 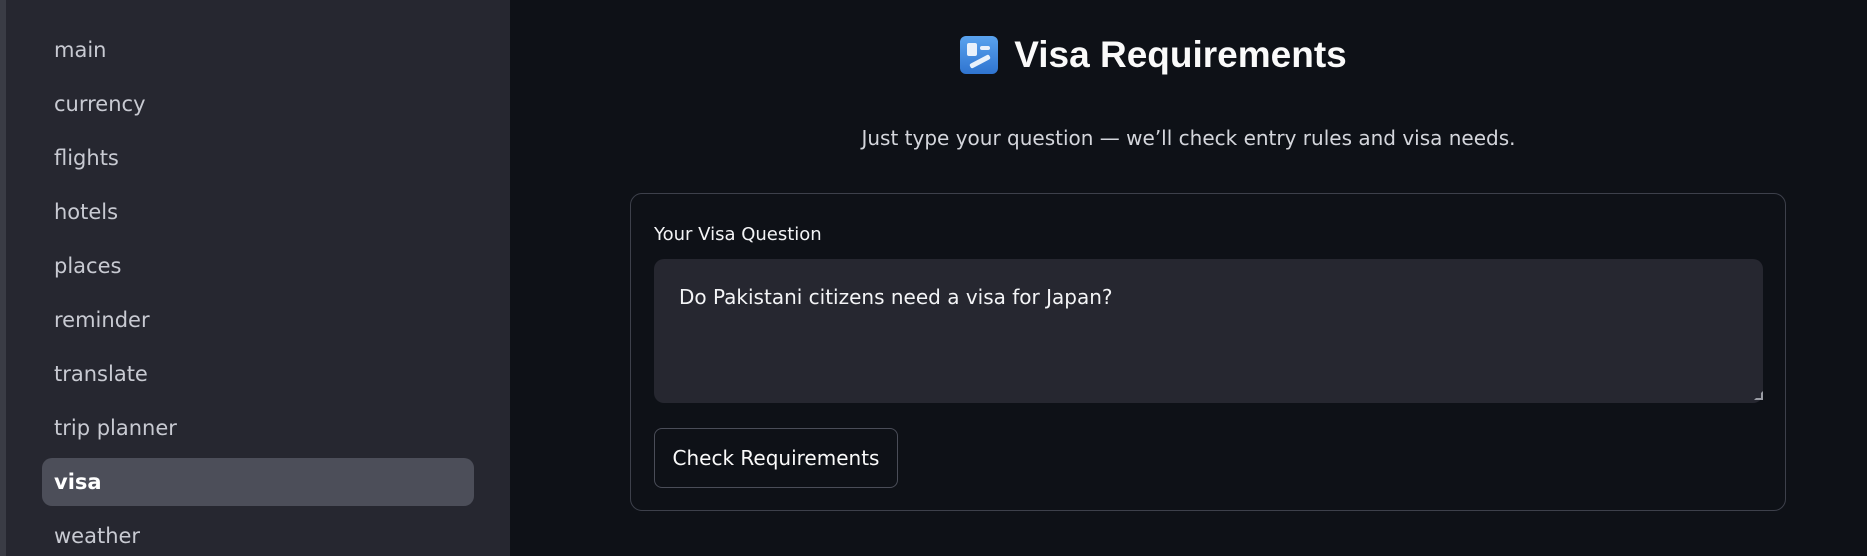 What do you see at coordinates (979, 55) in the screenshot?
I see `passport-control-icon` at bounding box center [979, 55].